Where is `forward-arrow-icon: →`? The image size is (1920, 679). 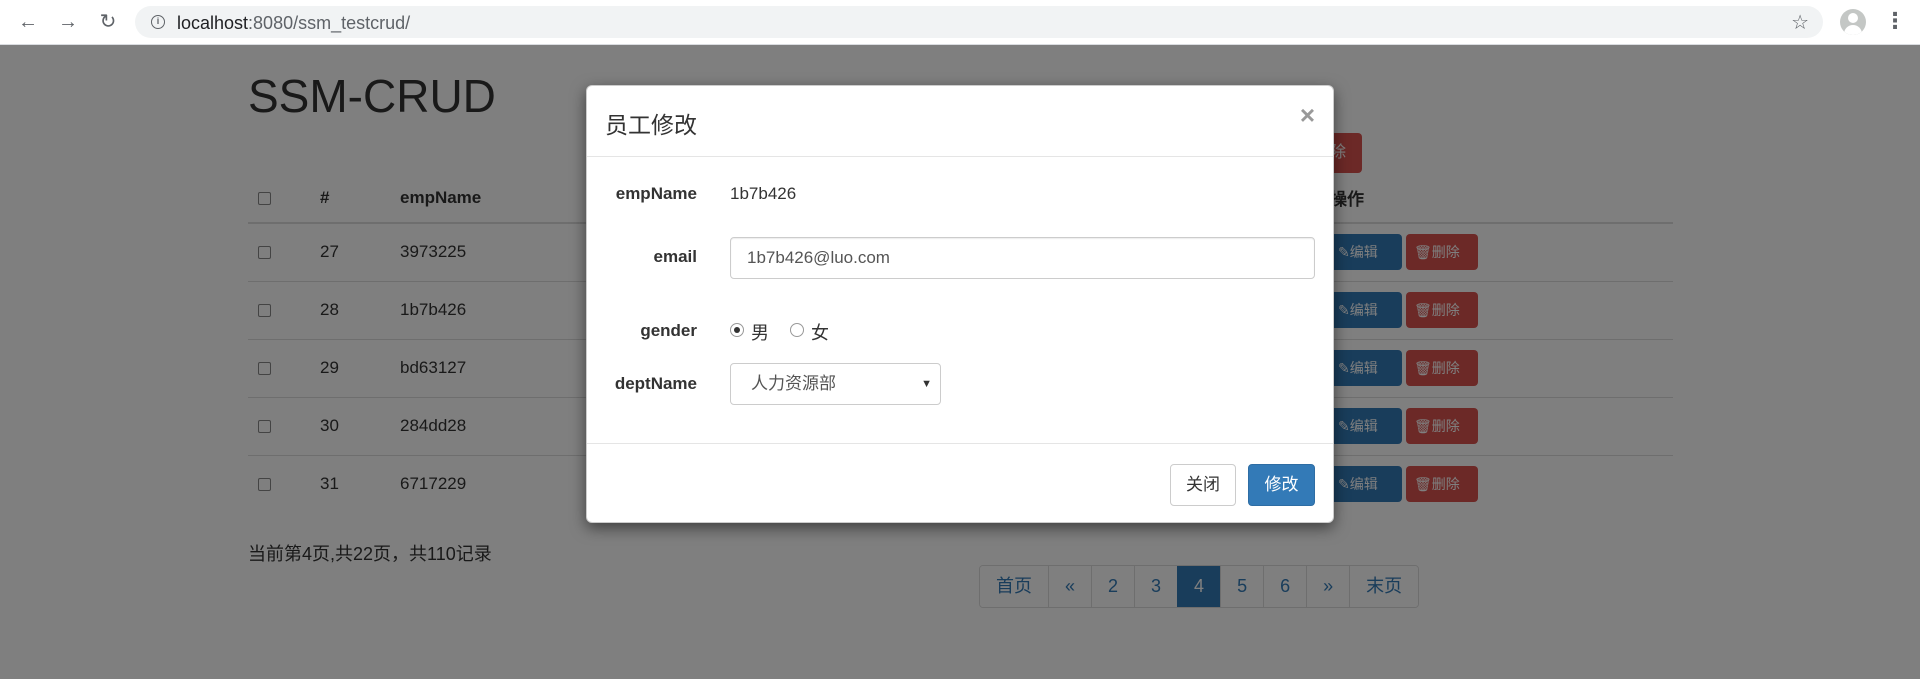 forward-arrow-icon: → is located at coordinates (68, 22).